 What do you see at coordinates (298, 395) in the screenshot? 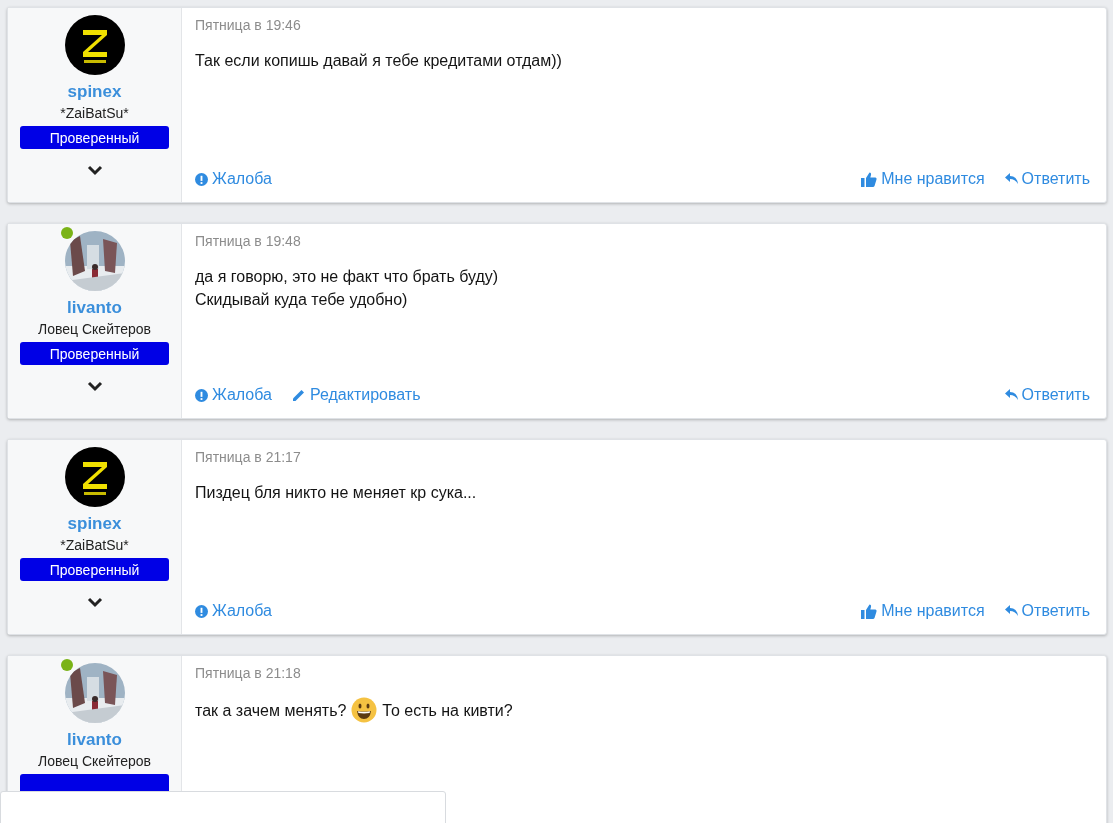
I see `pencil-icon` at bounding box center [298, 395].